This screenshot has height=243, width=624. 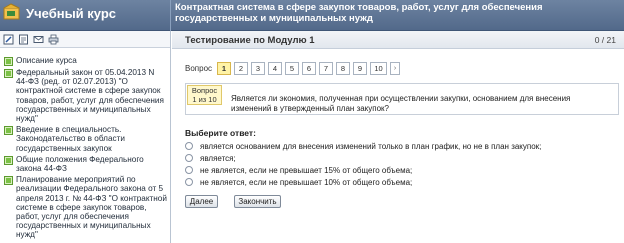 What do you see at coordinates (23, 39) in the screenshot?
I see `notes-icon` at bounding box center [23, 39].